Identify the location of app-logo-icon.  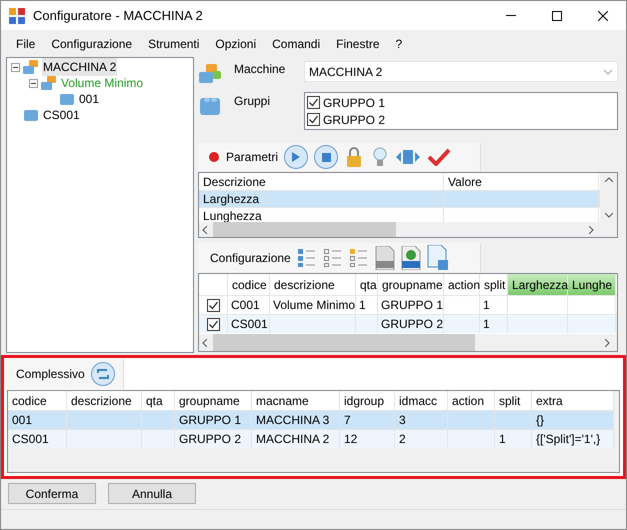
(17, 16).